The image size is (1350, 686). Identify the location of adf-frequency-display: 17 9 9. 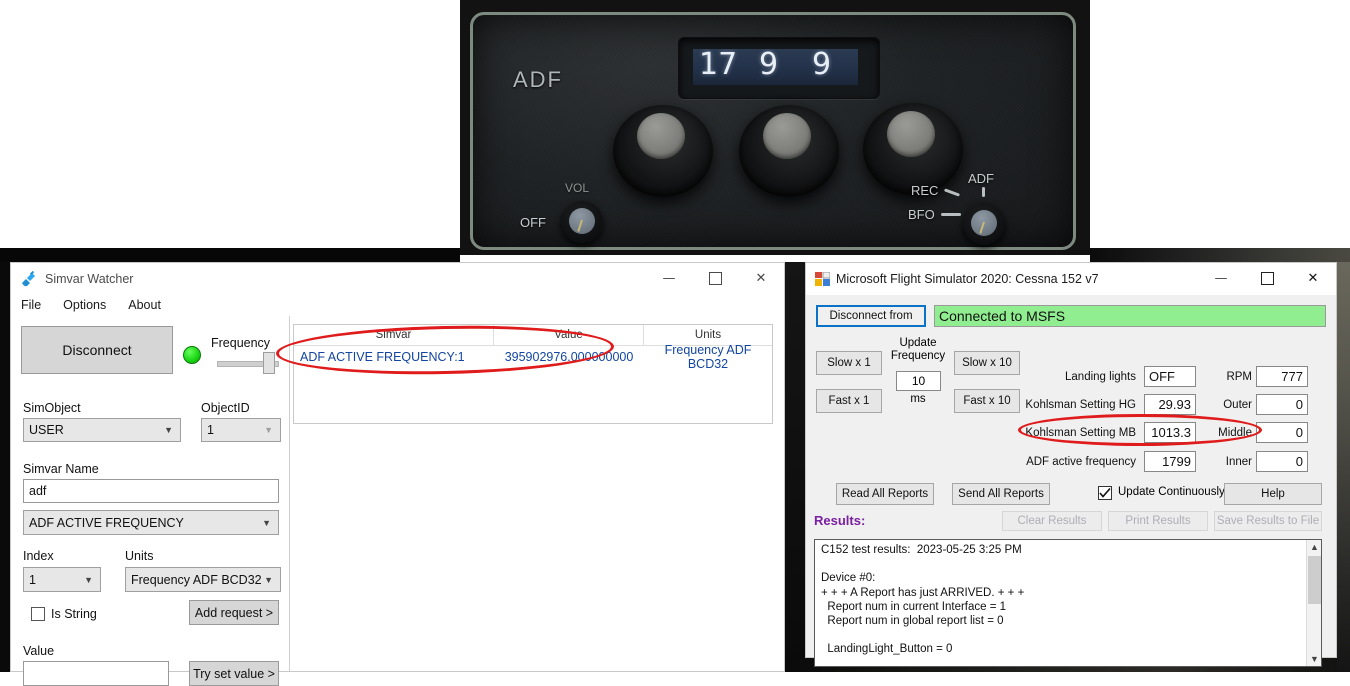
(775, 67).